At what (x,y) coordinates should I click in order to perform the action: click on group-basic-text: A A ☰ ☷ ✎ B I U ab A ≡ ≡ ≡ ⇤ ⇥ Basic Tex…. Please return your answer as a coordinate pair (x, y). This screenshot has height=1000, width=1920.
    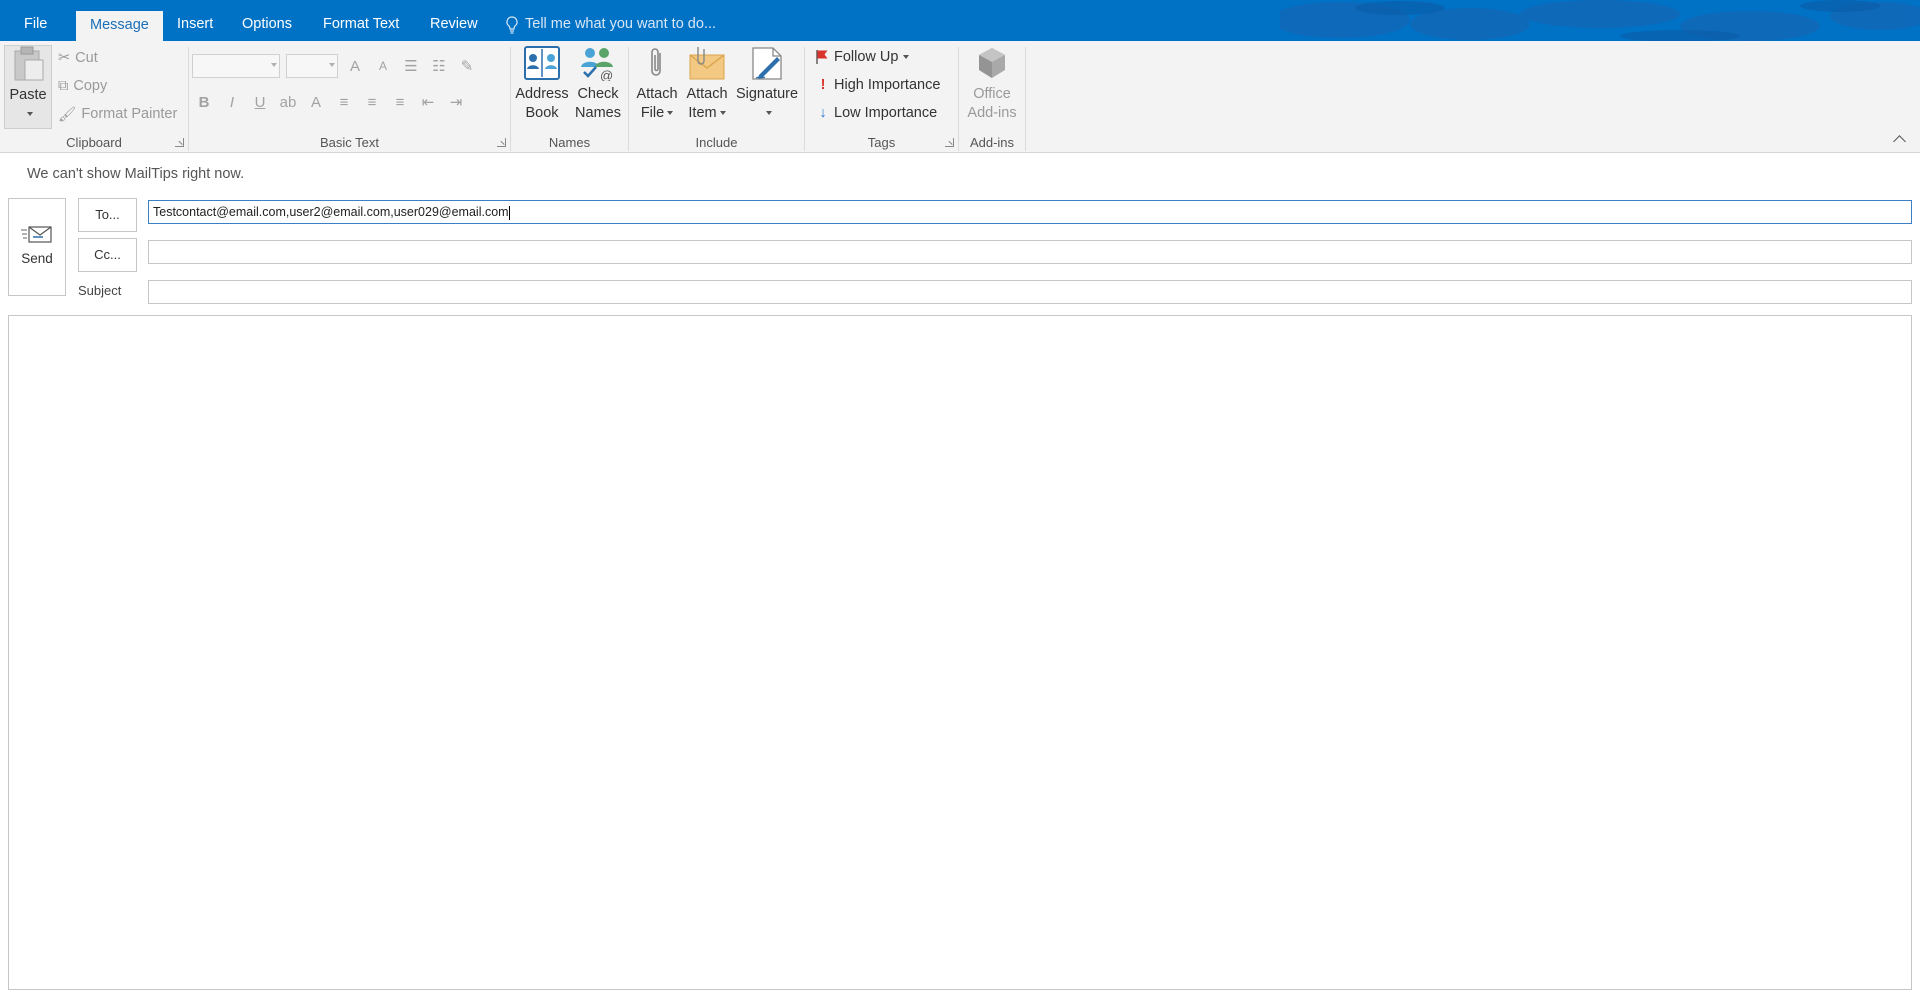
    Looking at the image, I should click on (349, 97).